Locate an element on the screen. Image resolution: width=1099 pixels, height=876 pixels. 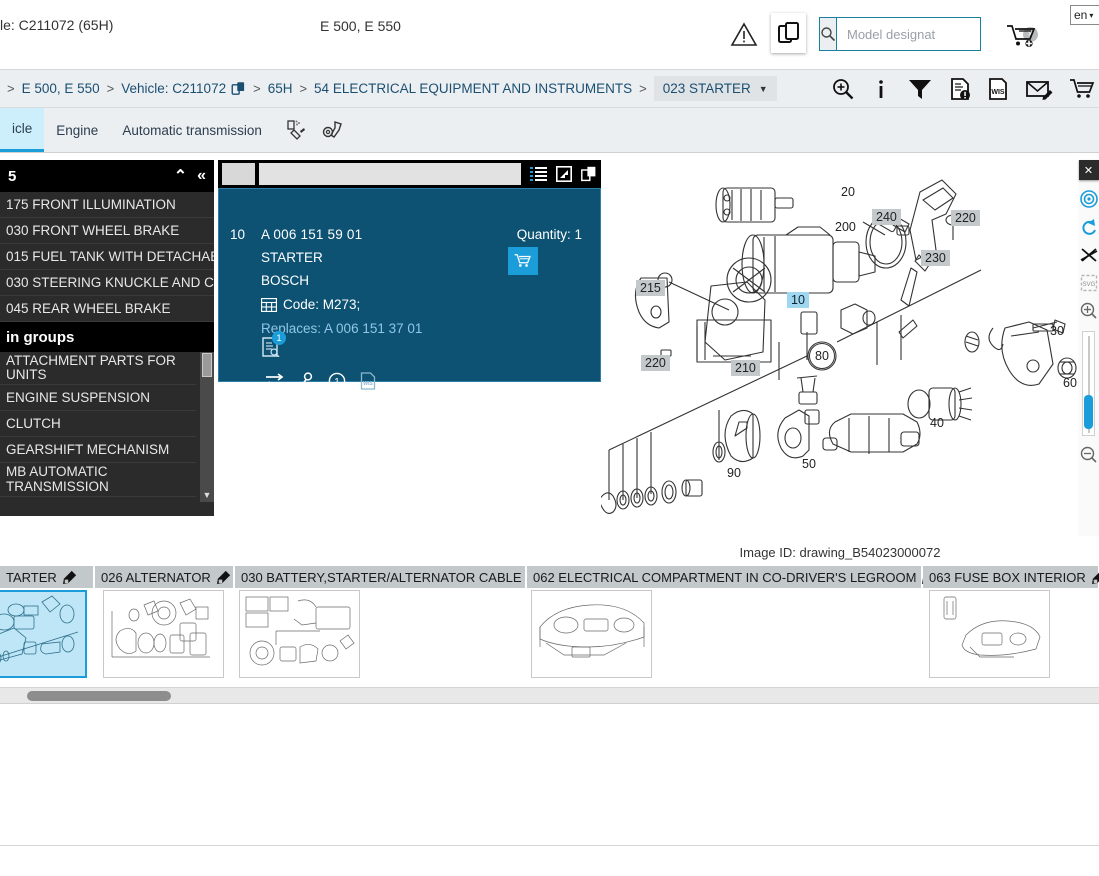
diagram-callout-240: 240 is located at coordinates (886, 217).